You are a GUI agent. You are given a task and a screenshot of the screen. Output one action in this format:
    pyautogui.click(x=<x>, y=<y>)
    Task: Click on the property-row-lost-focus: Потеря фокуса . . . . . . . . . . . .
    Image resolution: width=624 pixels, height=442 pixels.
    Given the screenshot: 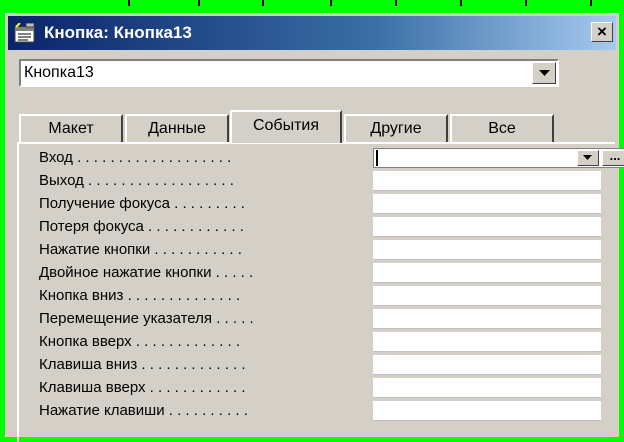 What is the action you would take?
    pyautogui.click(x=329, y=227)
    